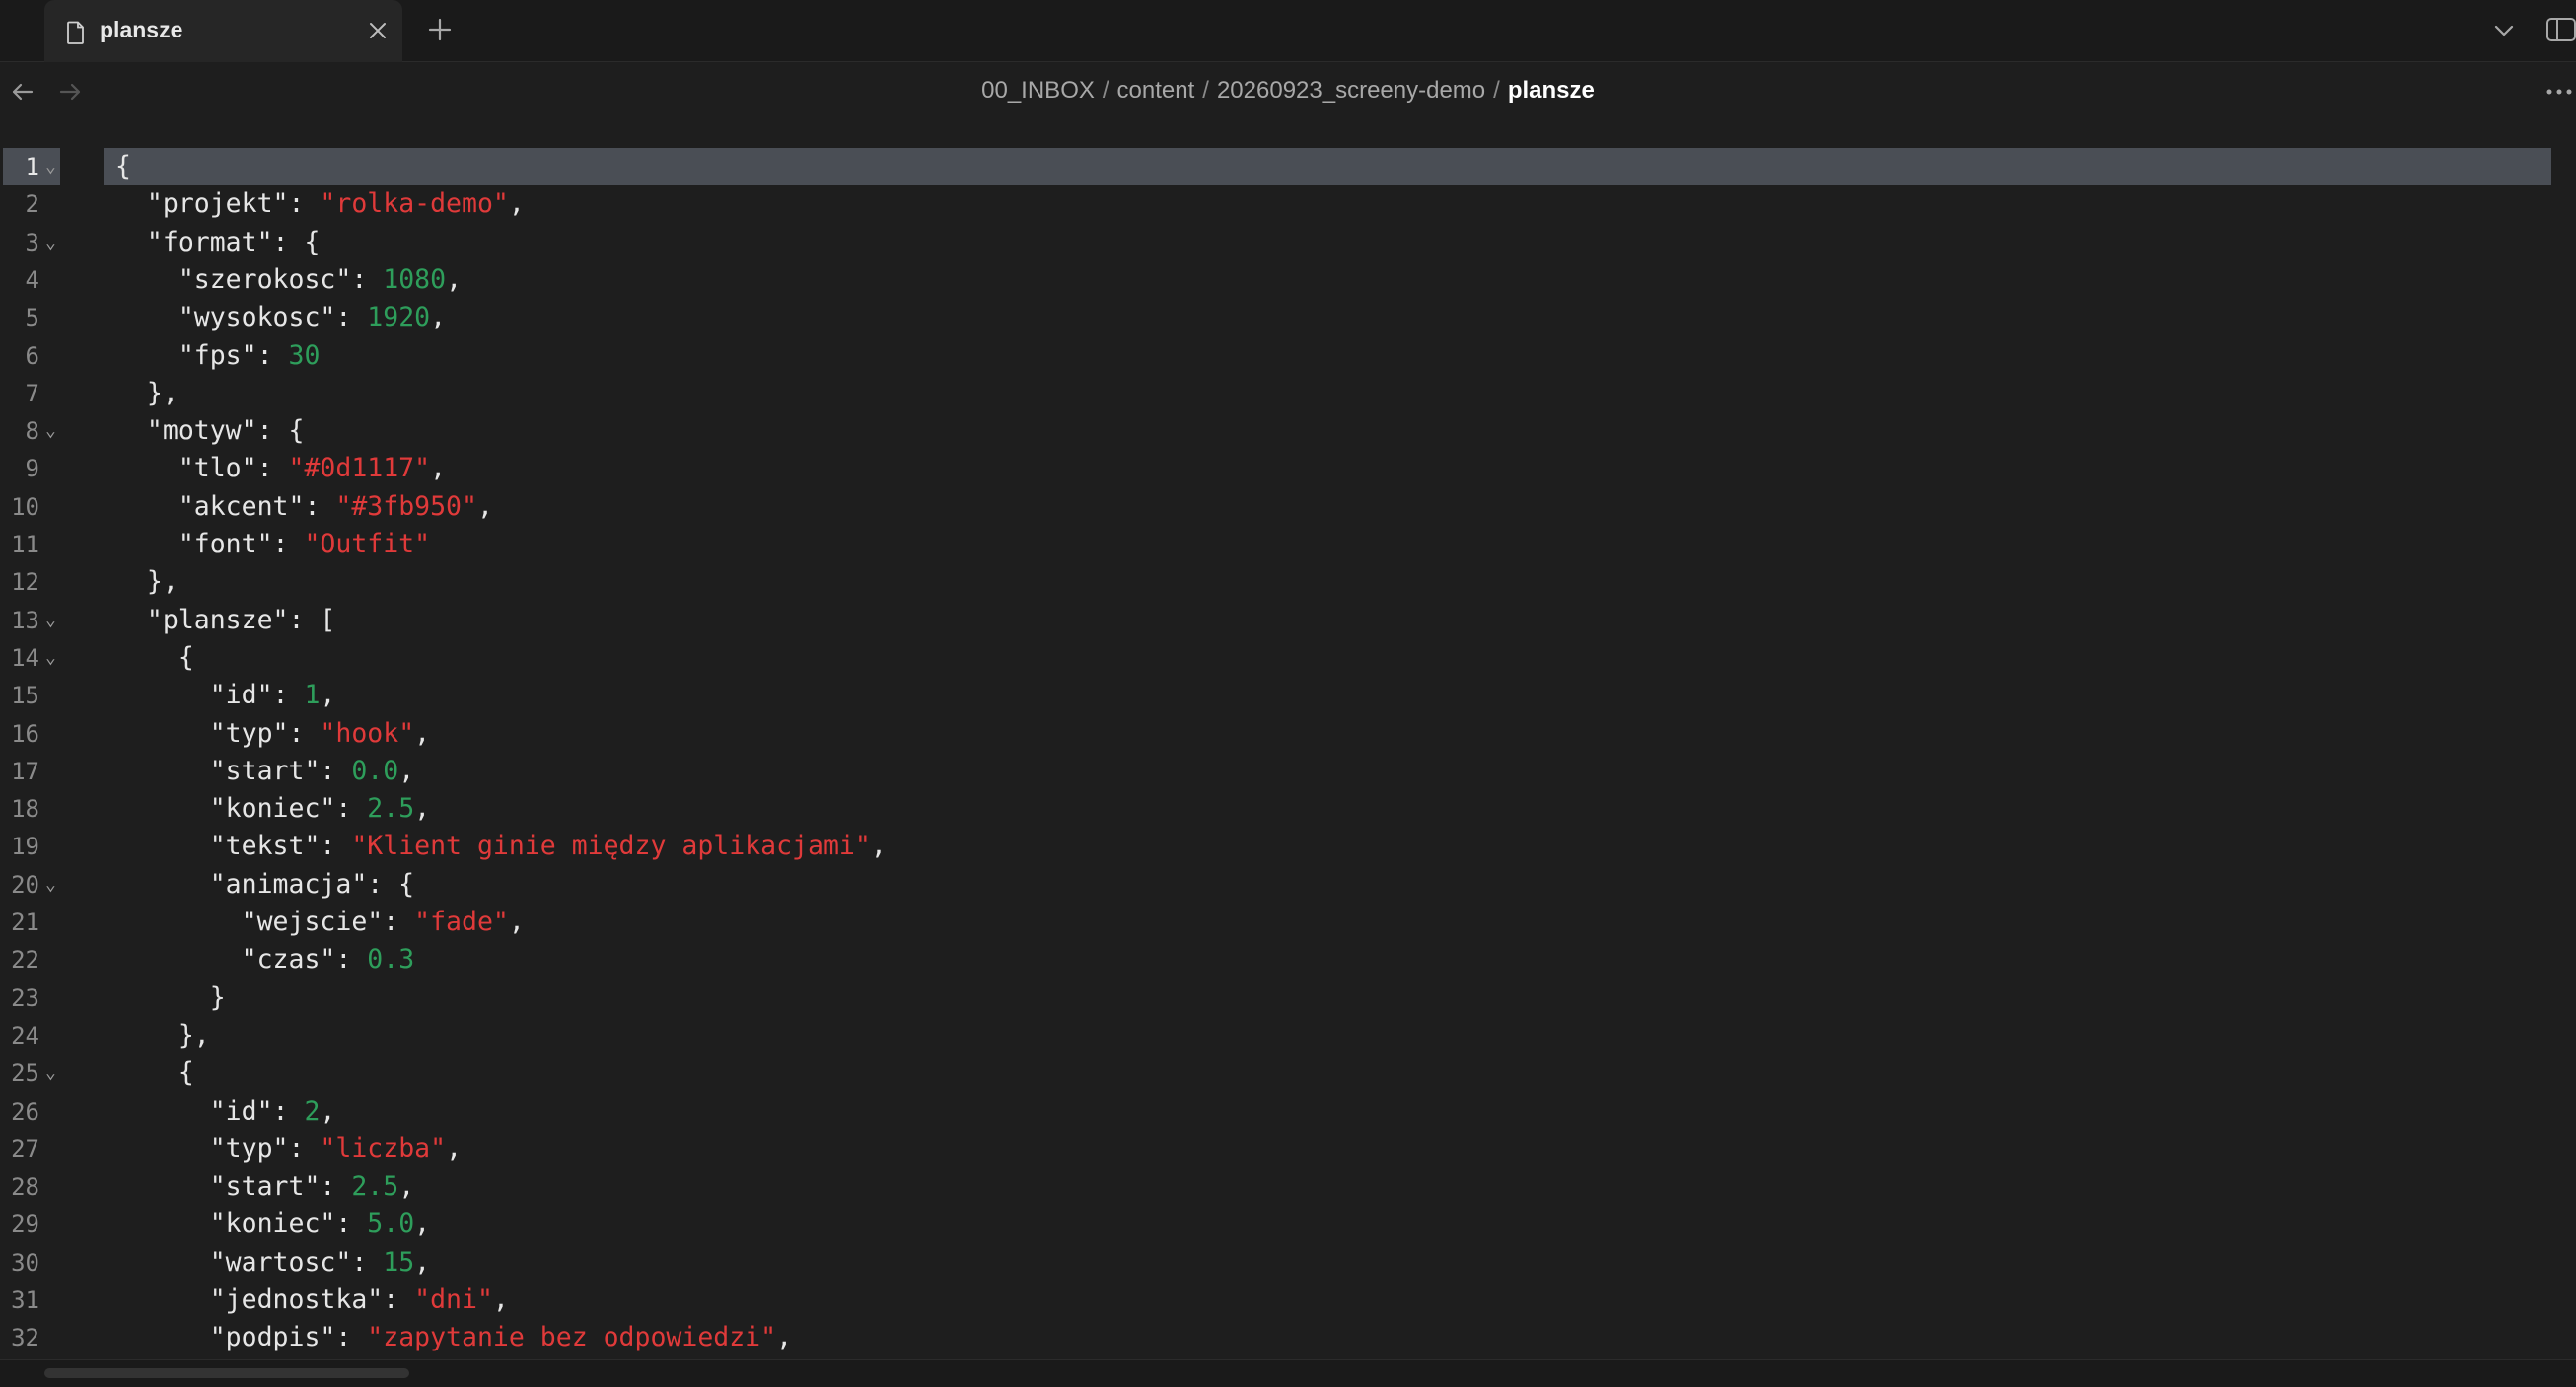  I want to click on code-line: 1 ⌄ {, so click(1288, 167).